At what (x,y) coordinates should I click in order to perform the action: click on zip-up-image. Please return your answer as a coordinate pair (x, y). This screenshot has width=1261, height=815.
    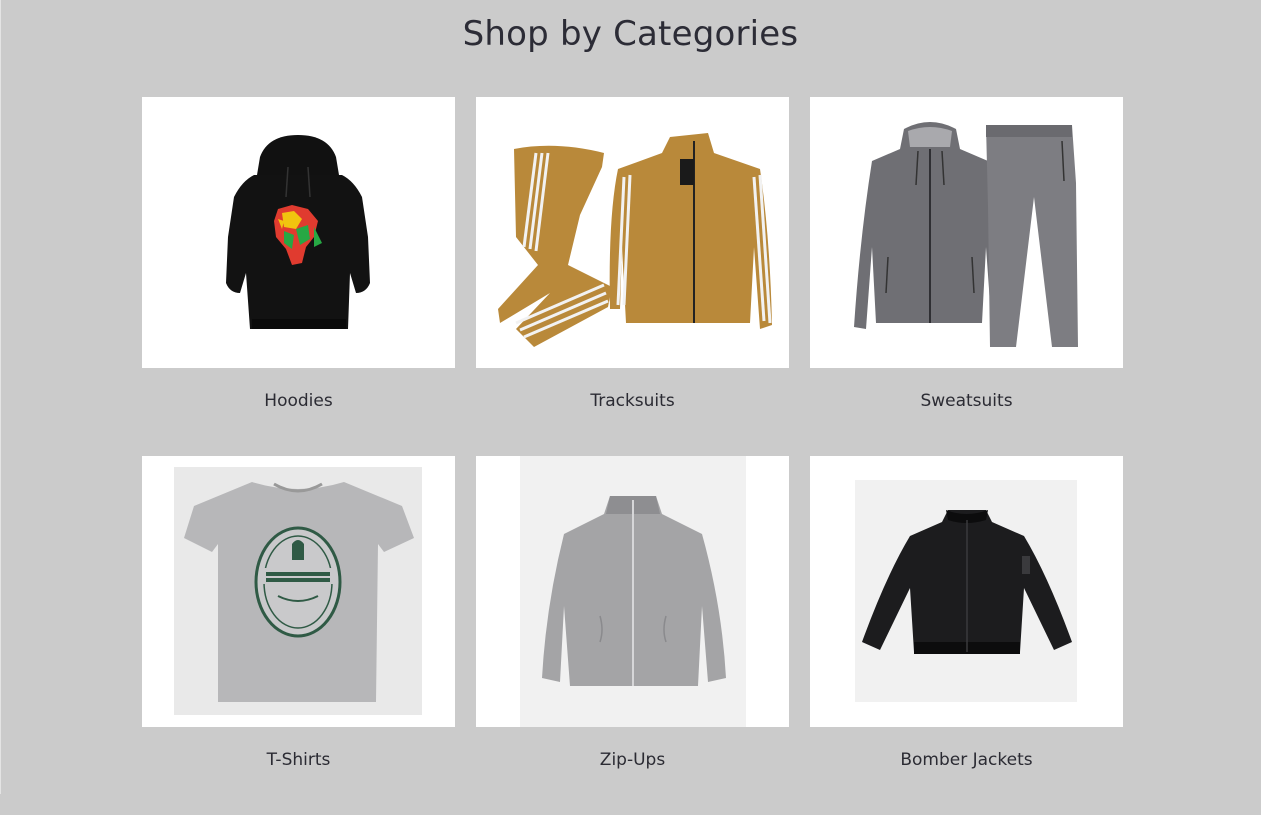
    Looking at the image, I should click on (633, 591).